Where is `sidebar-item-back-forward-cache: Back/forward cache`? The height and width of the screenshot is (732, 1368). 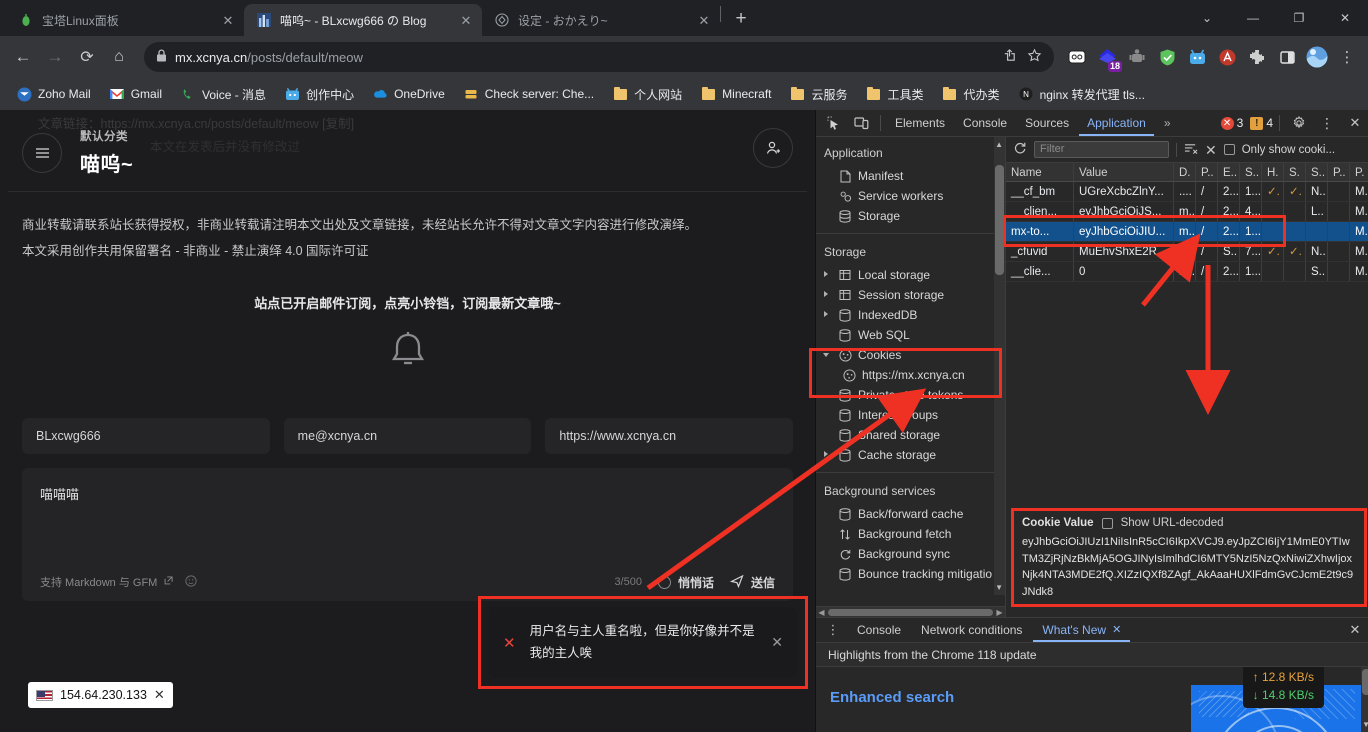
sidebar-item-back-forward-cache: Back/forward cache is located at coordinates (910, 514).